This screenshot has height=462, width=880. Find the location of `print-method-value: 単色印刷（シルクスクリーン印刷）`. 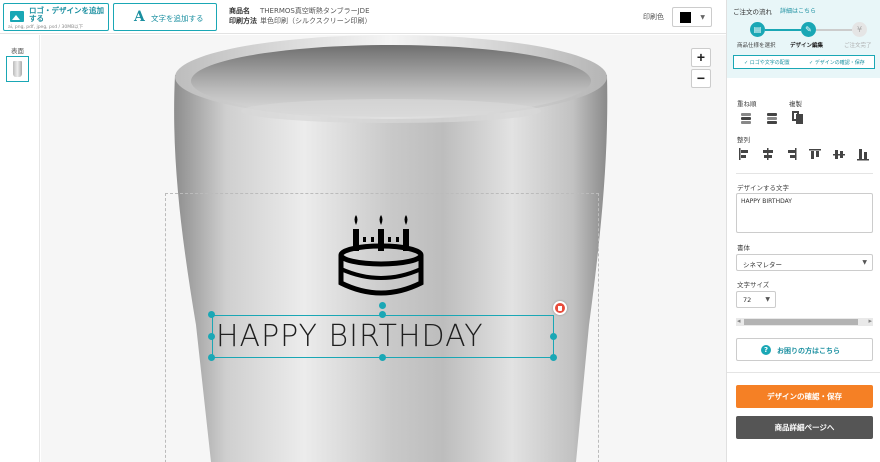

print-method-value: 単色印刷（シルクスクリーン印刷） is located at coordinates (316, 21).